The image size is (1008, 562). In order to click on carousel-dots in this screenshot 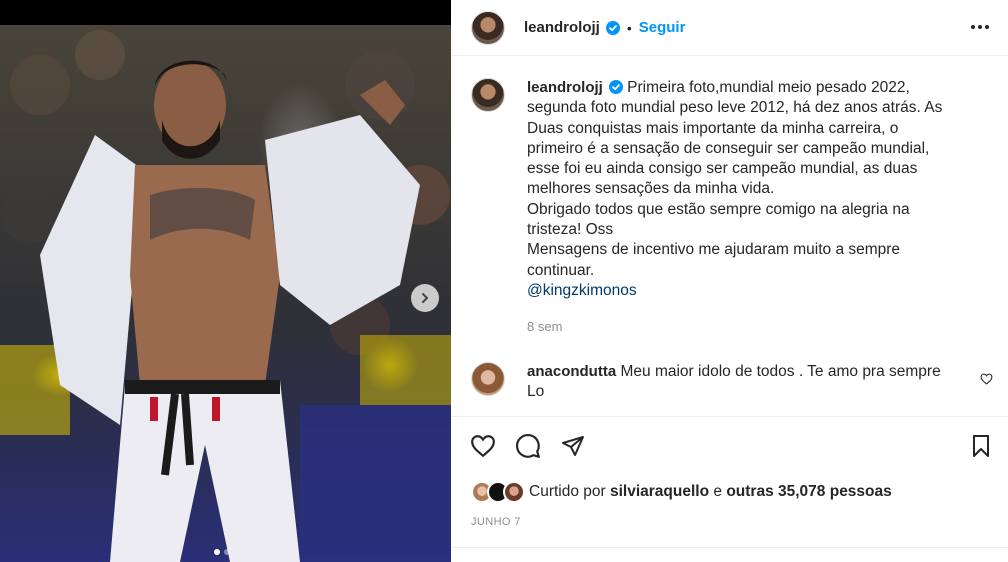, I will do `click(222, 552)`.